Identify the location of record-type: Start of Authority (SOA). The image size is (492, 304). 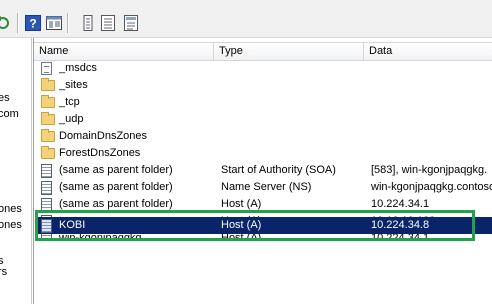
(278, 170).